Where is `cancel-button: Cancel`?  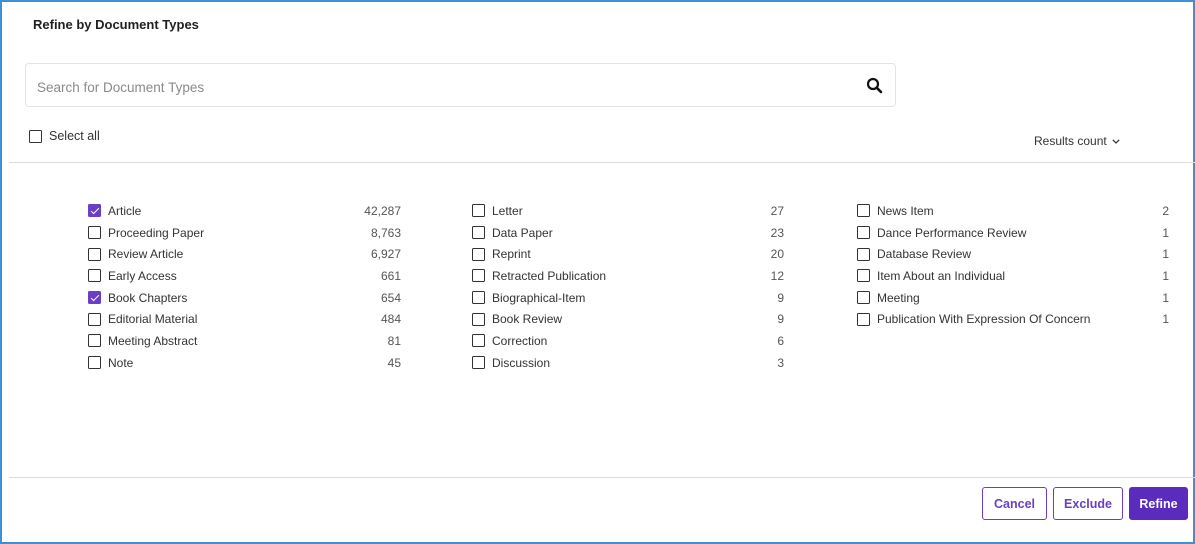 cancel-button: Cancel is located at coordinates (1014, 503).